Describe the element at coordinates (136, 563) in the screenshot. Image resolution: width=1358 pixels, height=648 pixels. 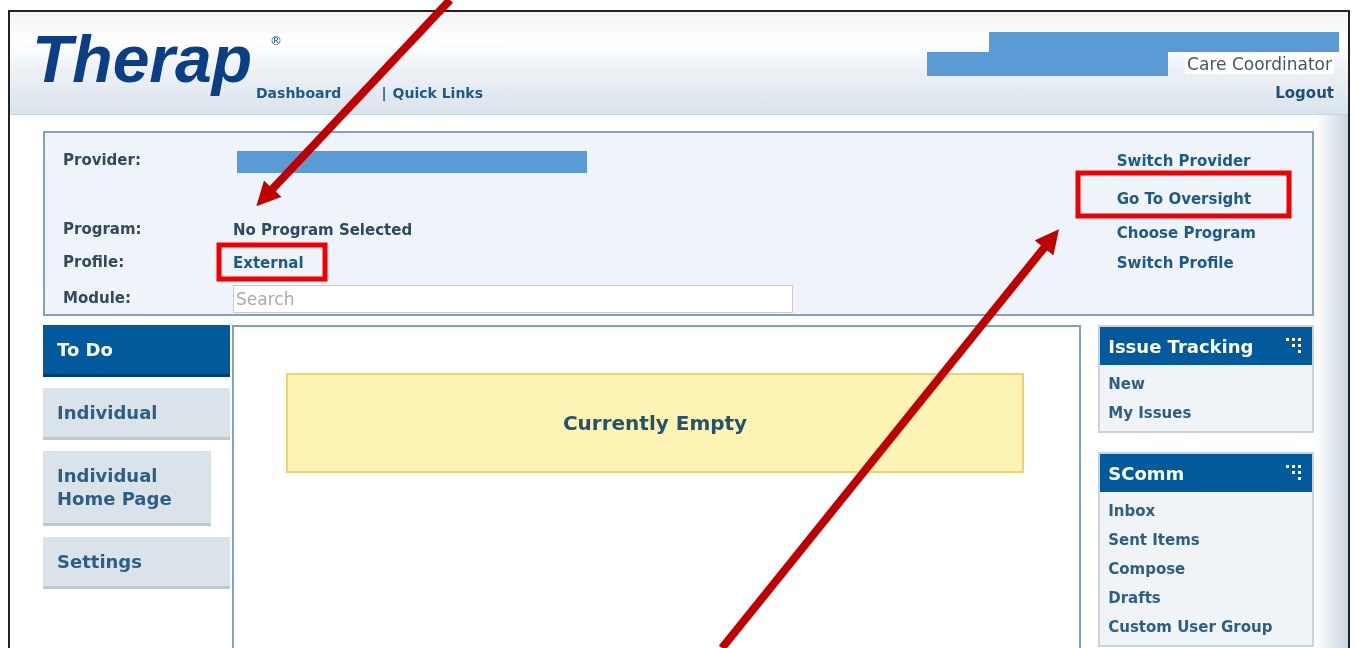
I see `nav-tab: Settings` at that location.